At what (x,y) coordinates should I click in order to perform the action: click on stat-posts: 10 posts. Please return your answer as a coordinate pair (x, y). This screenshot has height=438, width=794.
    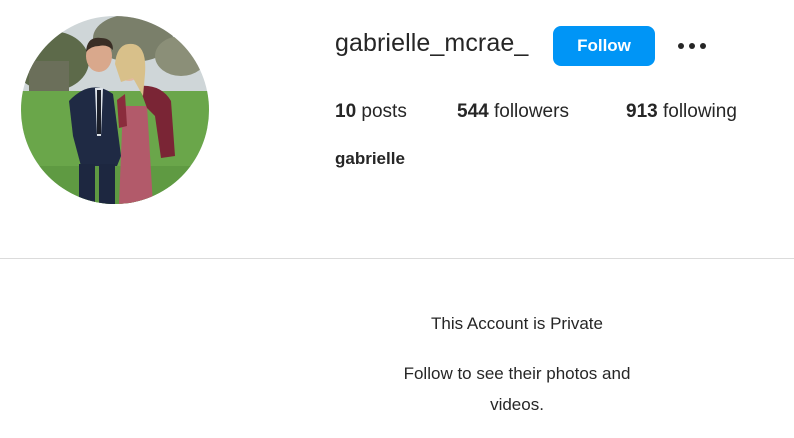
    Looking at the image, I should click on (371, 112).